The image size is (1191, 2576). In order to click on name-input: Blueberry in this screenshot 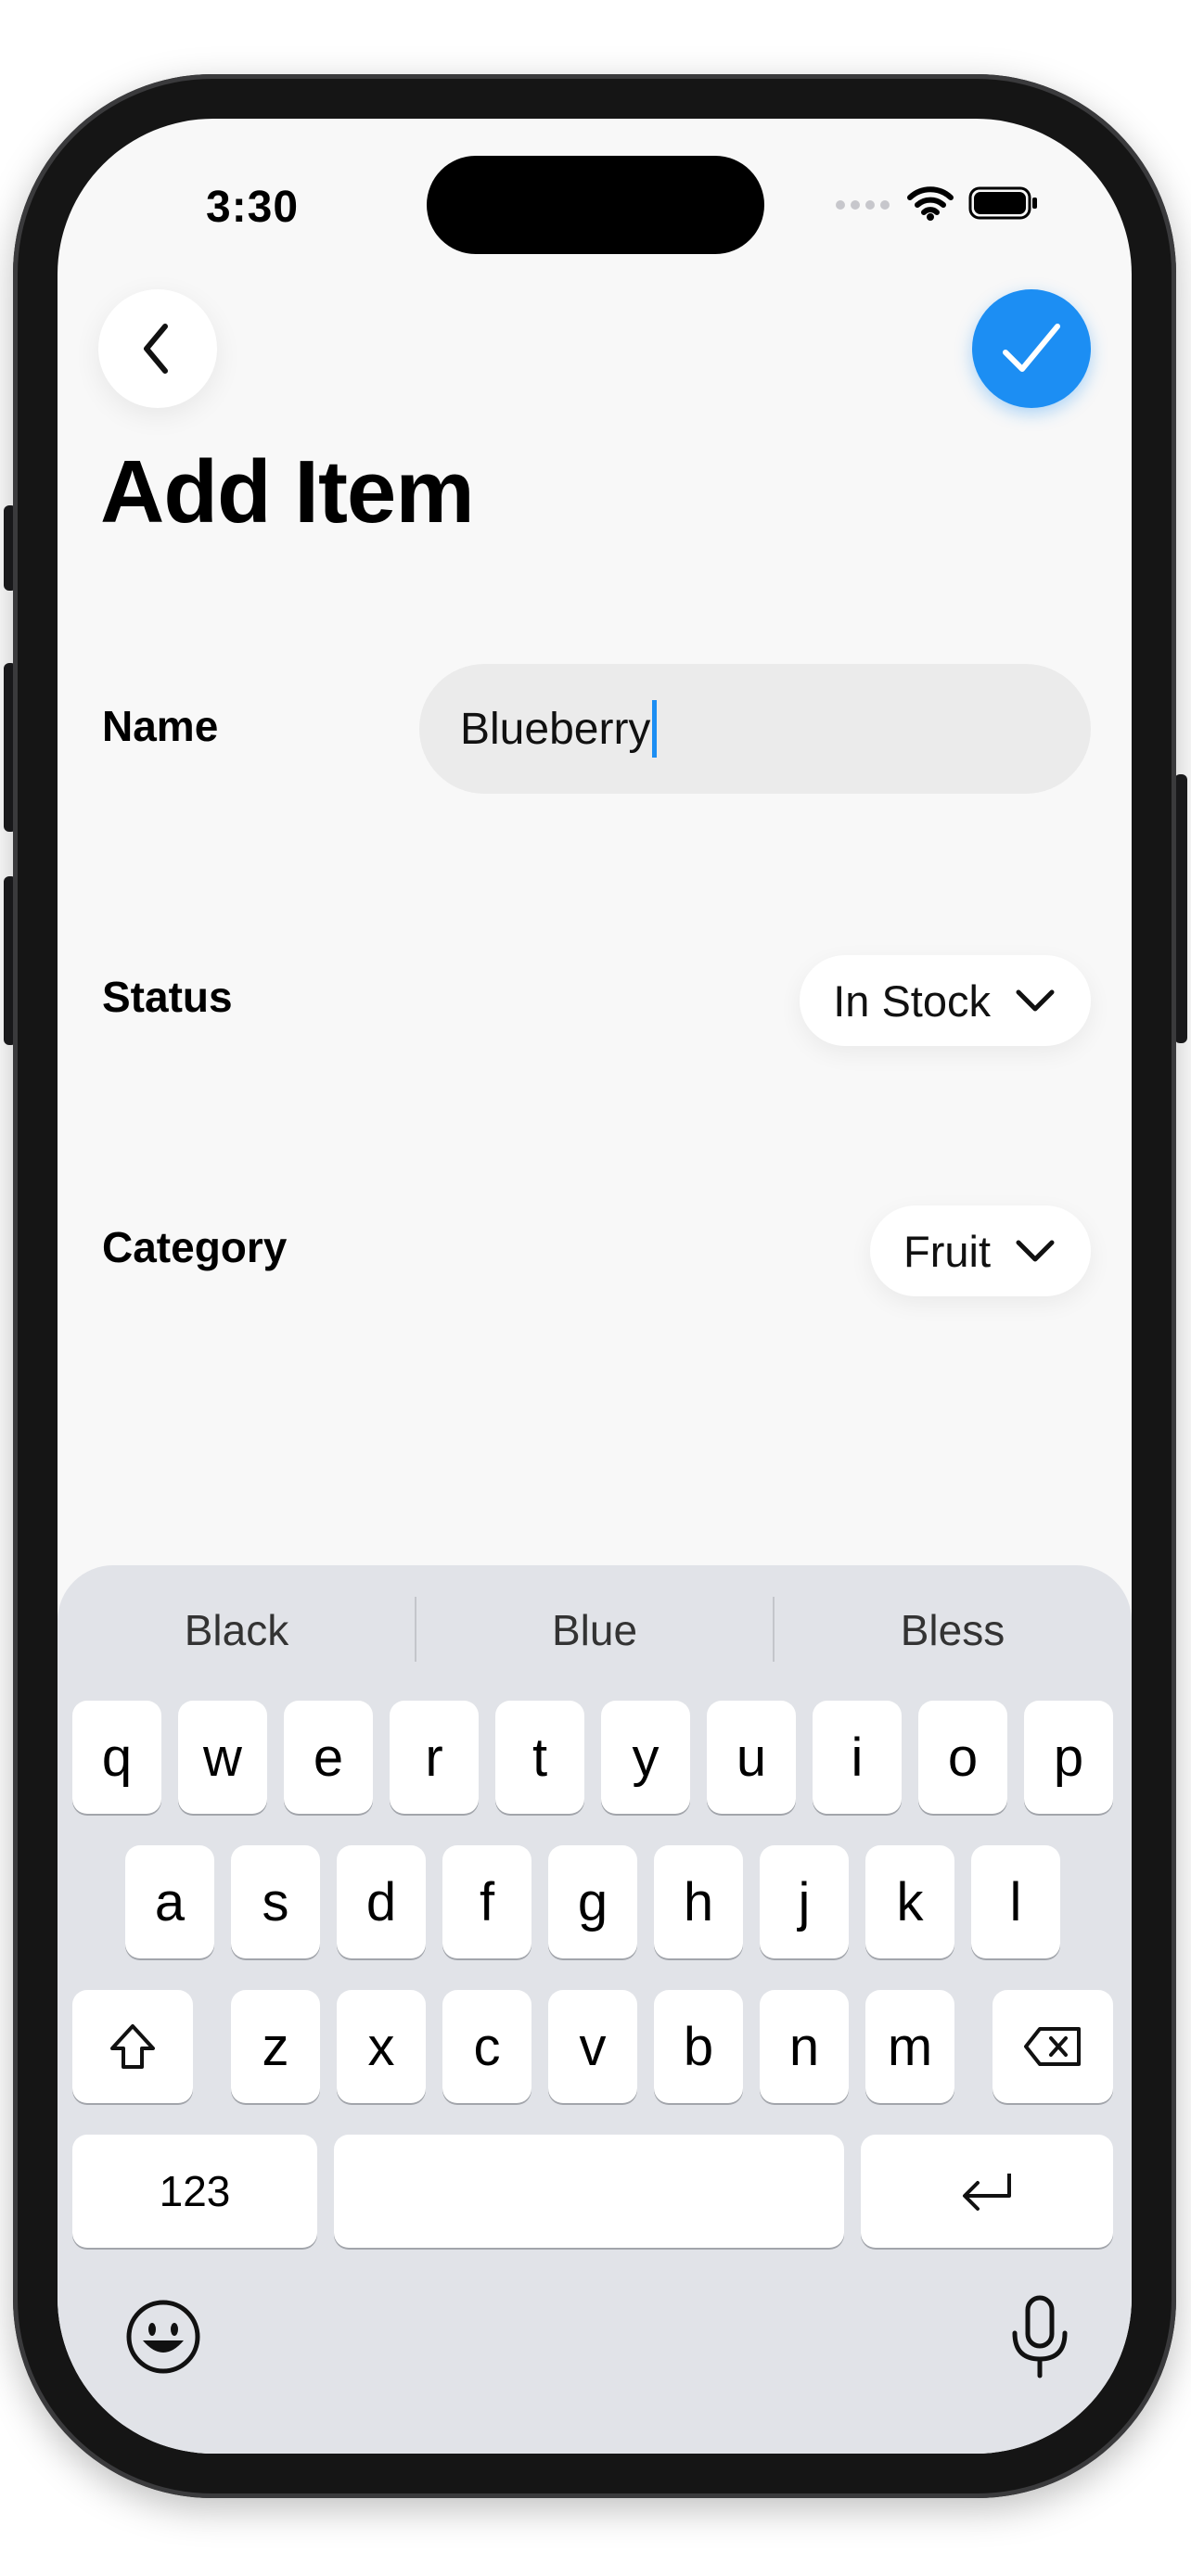, I will do `click(755, 729)`.